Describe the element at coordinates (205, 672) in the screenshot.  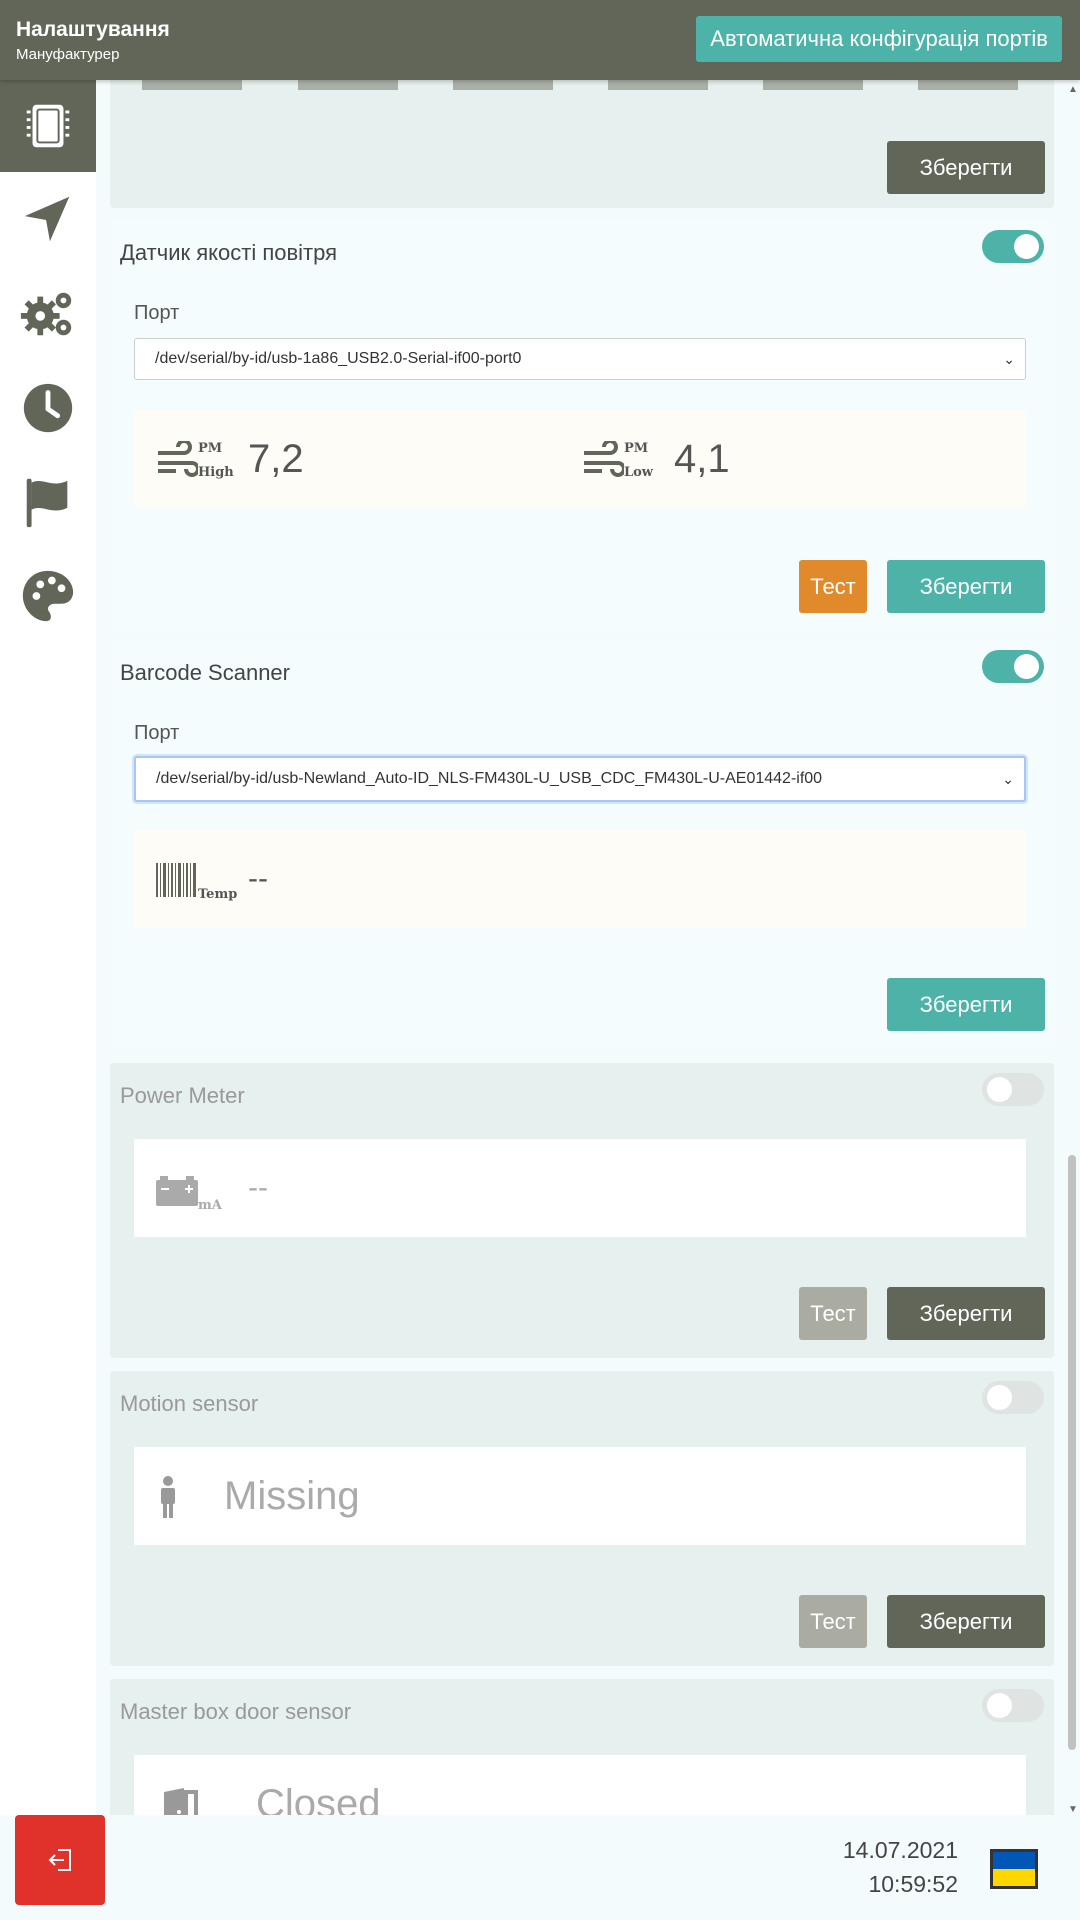
I see `card-title: Barcode Scanner` at that location.